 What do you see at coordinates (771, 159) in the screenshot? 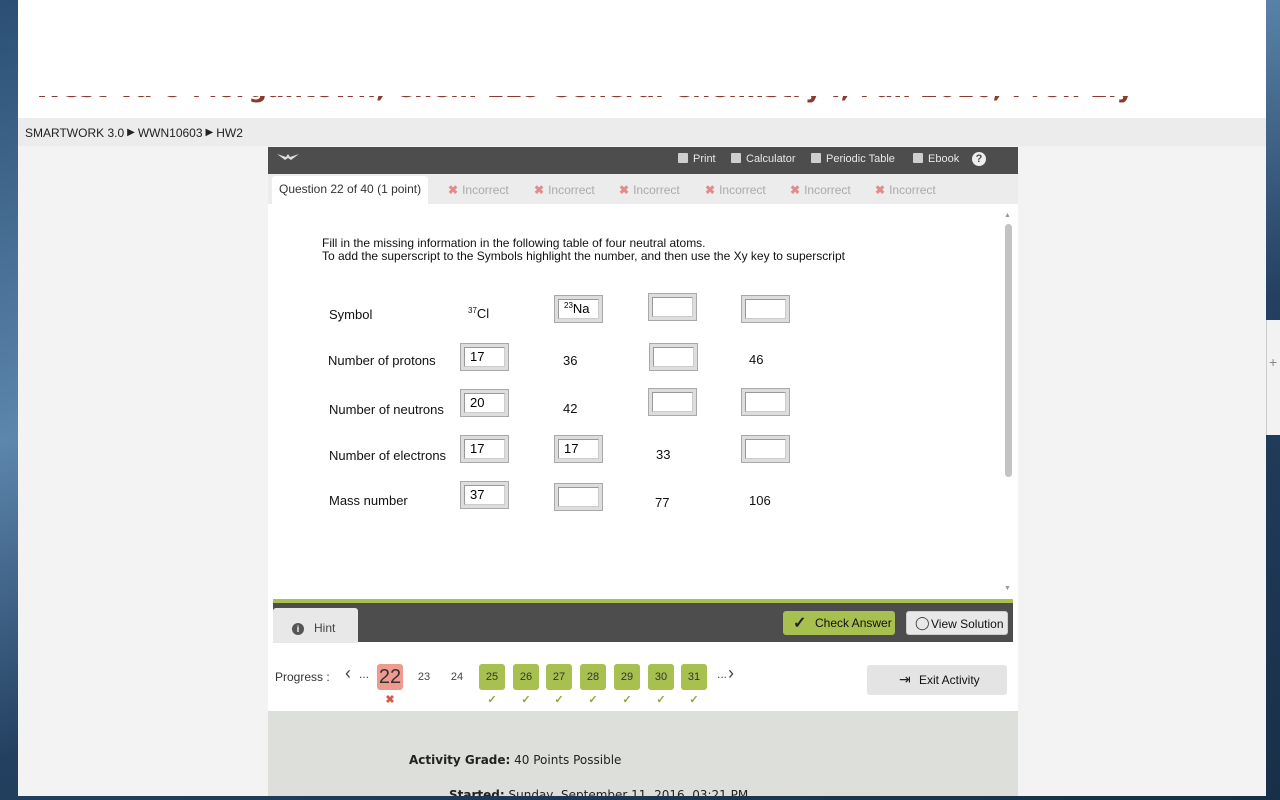
I see `calculator-label: Calculator` at bounding box center [771, 159].